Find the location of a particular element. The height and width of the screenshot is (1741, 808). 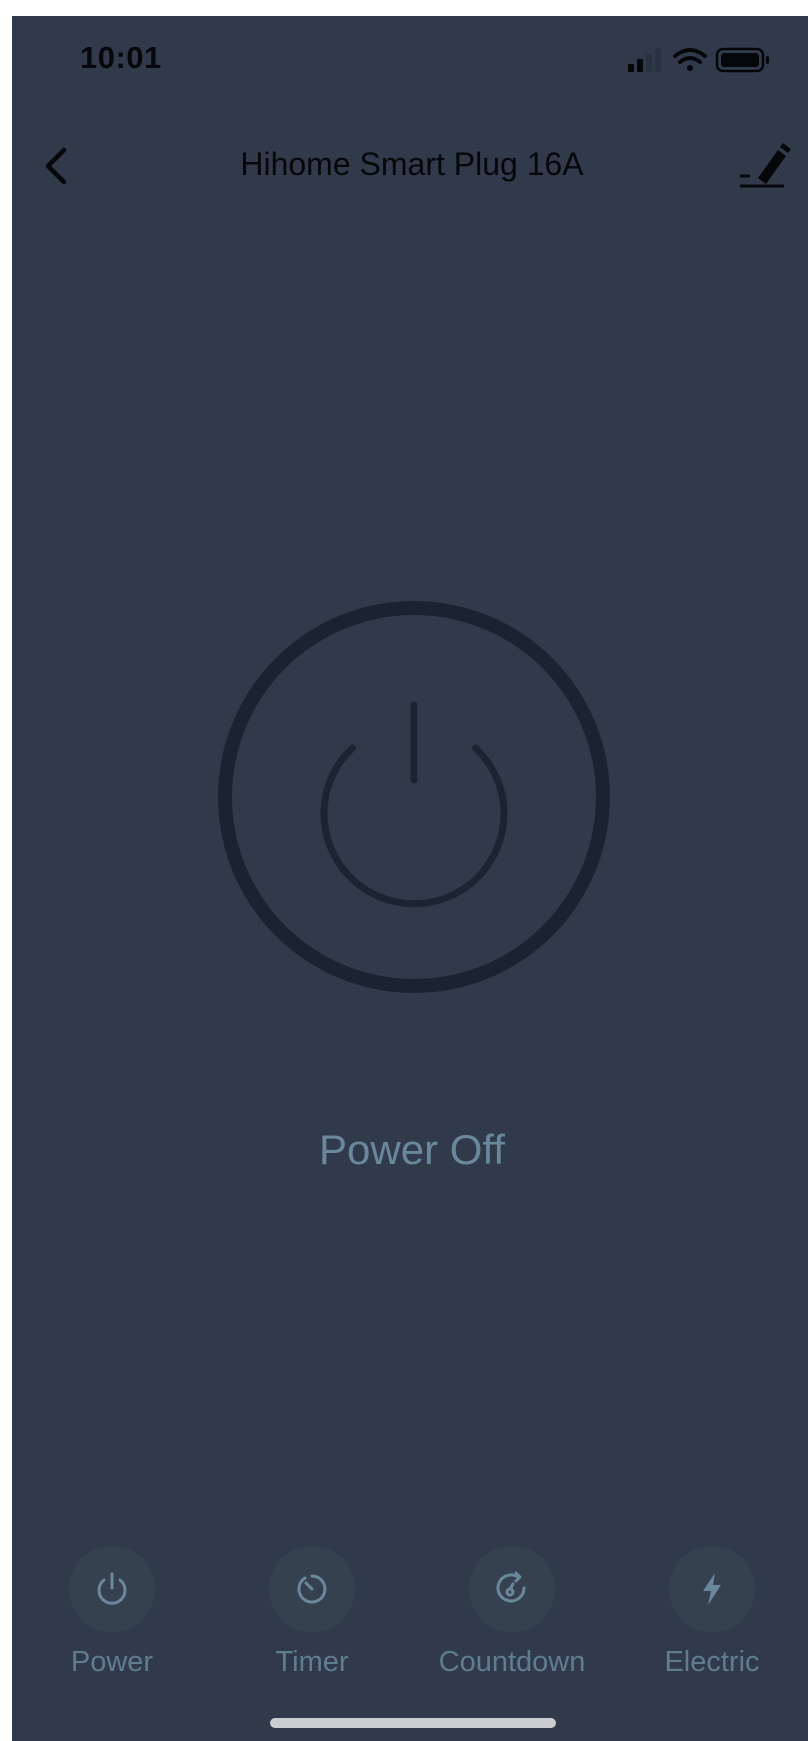

tab-timer: Timer is located at coordinates (312, 1621).